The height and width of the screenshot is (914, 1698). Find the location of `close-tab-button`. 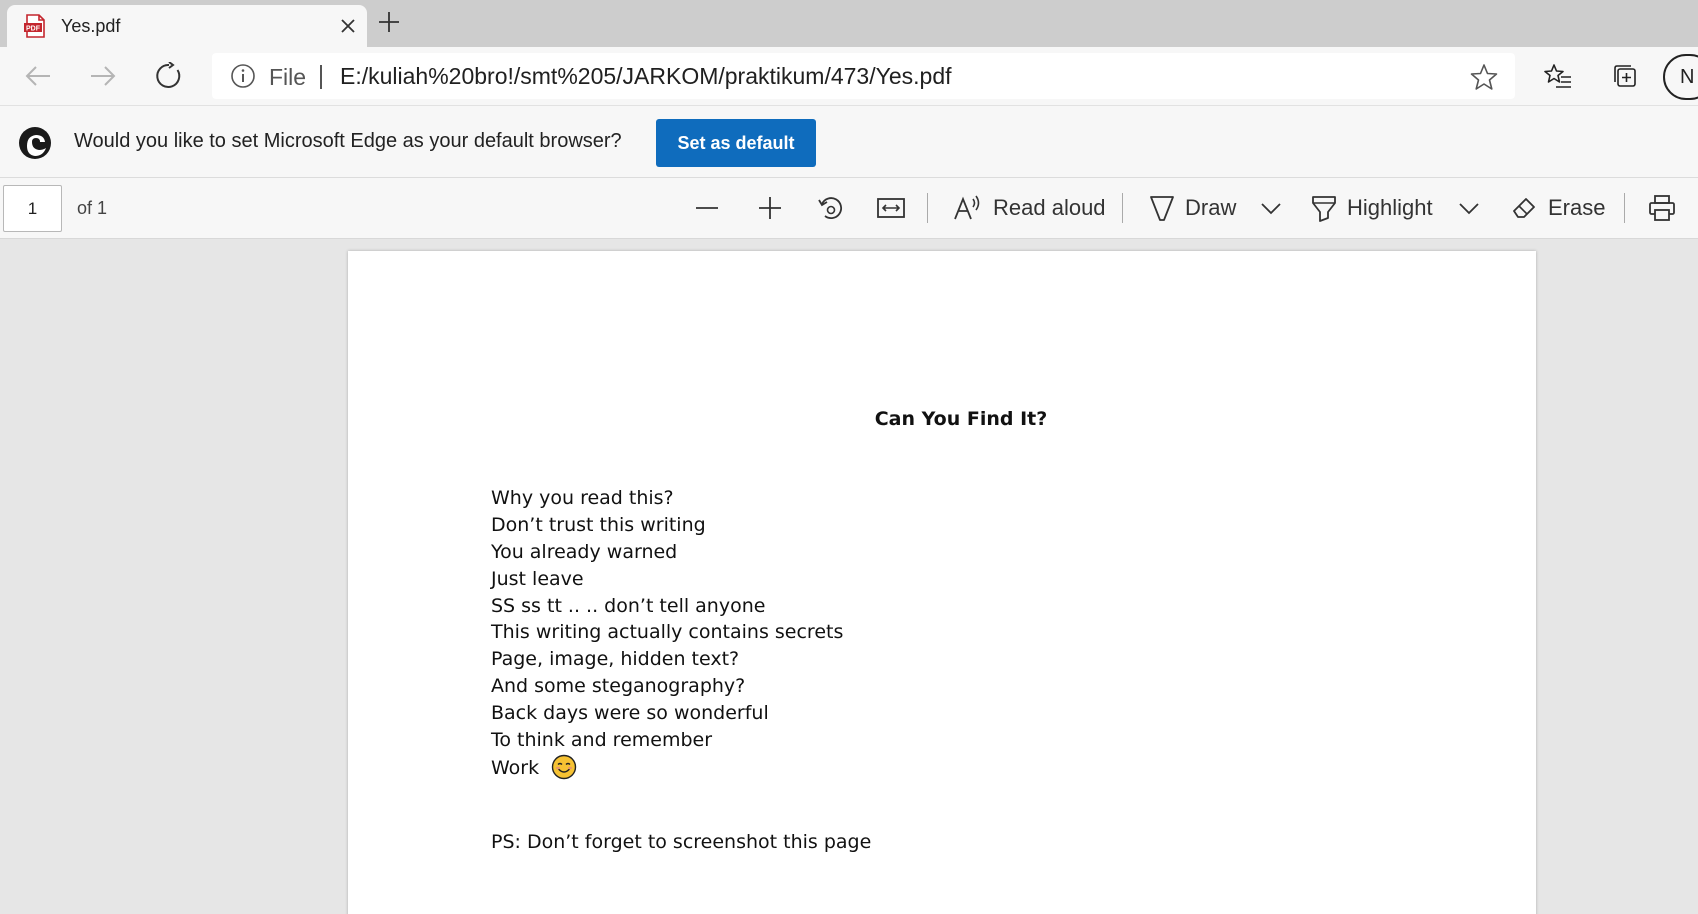

close-tab-button is located at coordinates (348, 26).